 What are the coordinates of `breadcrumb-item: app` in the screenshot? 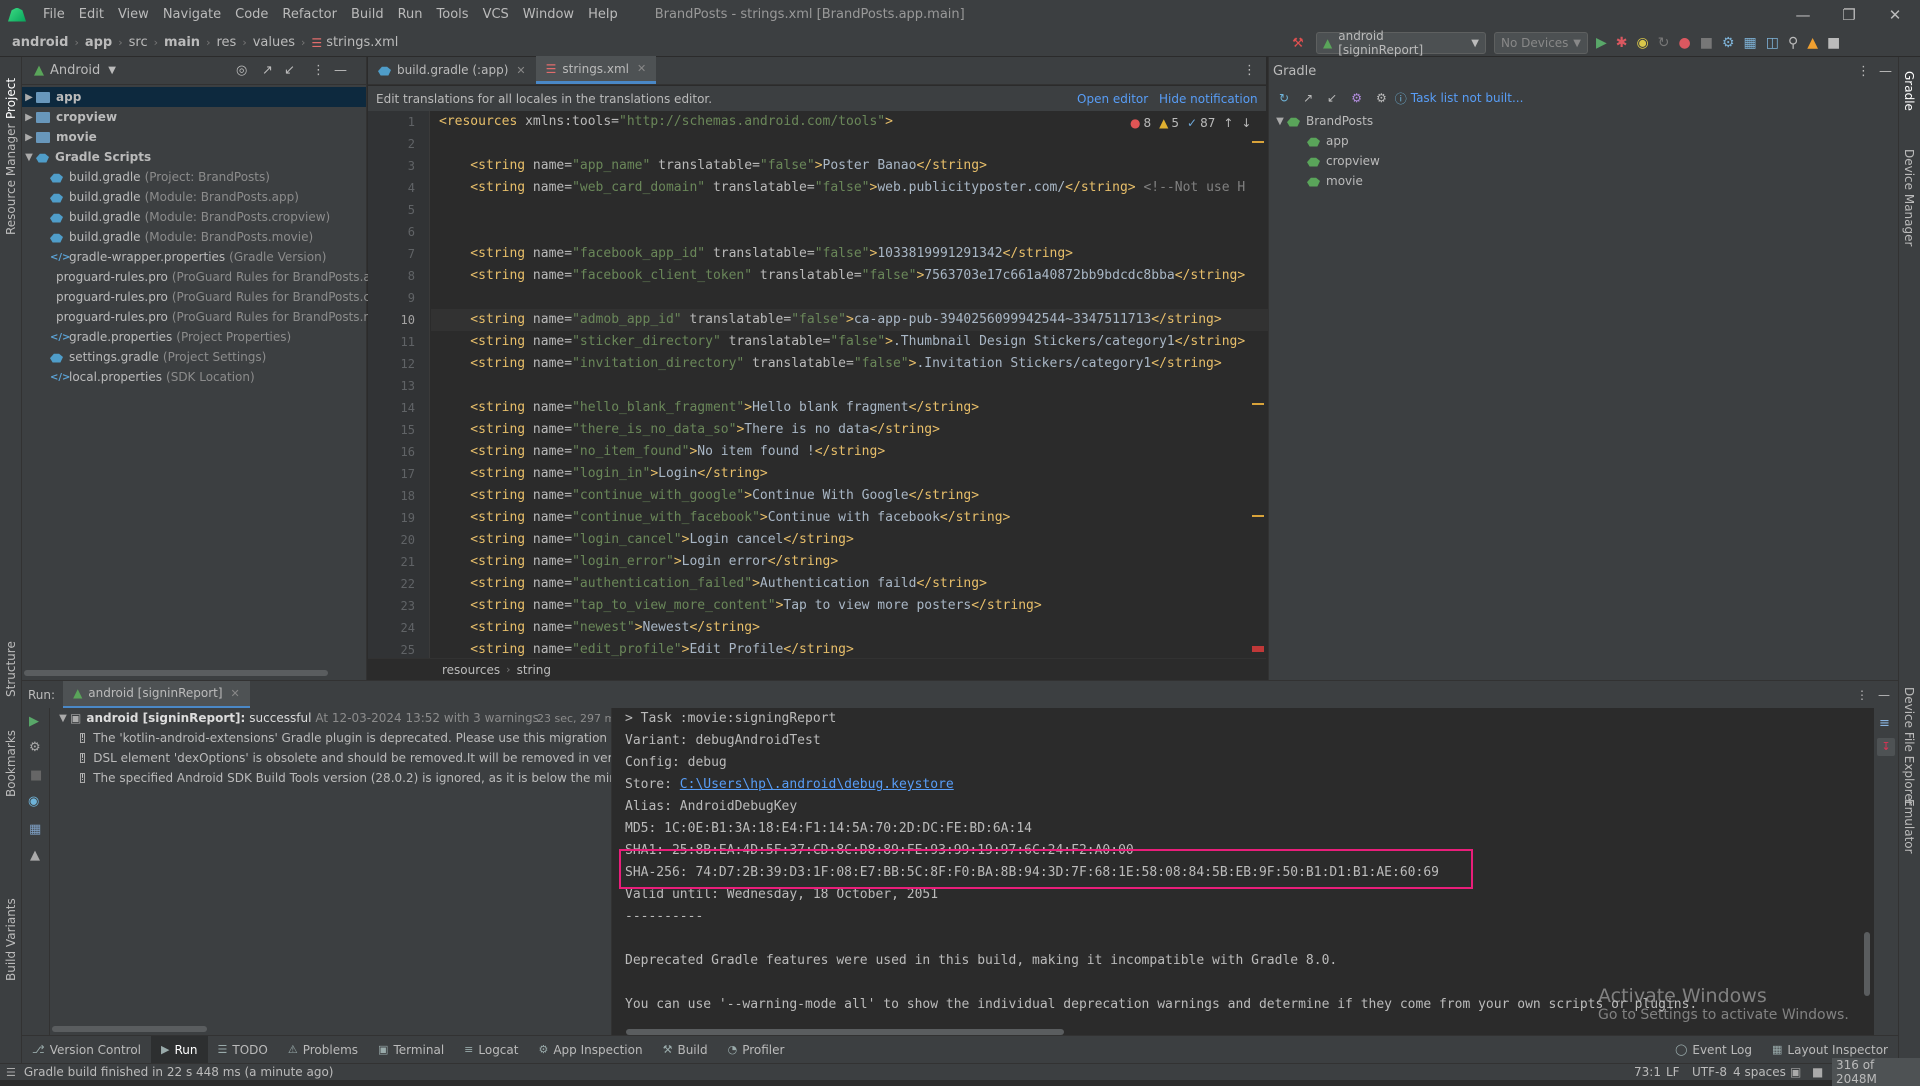 It's located at (98, 42).